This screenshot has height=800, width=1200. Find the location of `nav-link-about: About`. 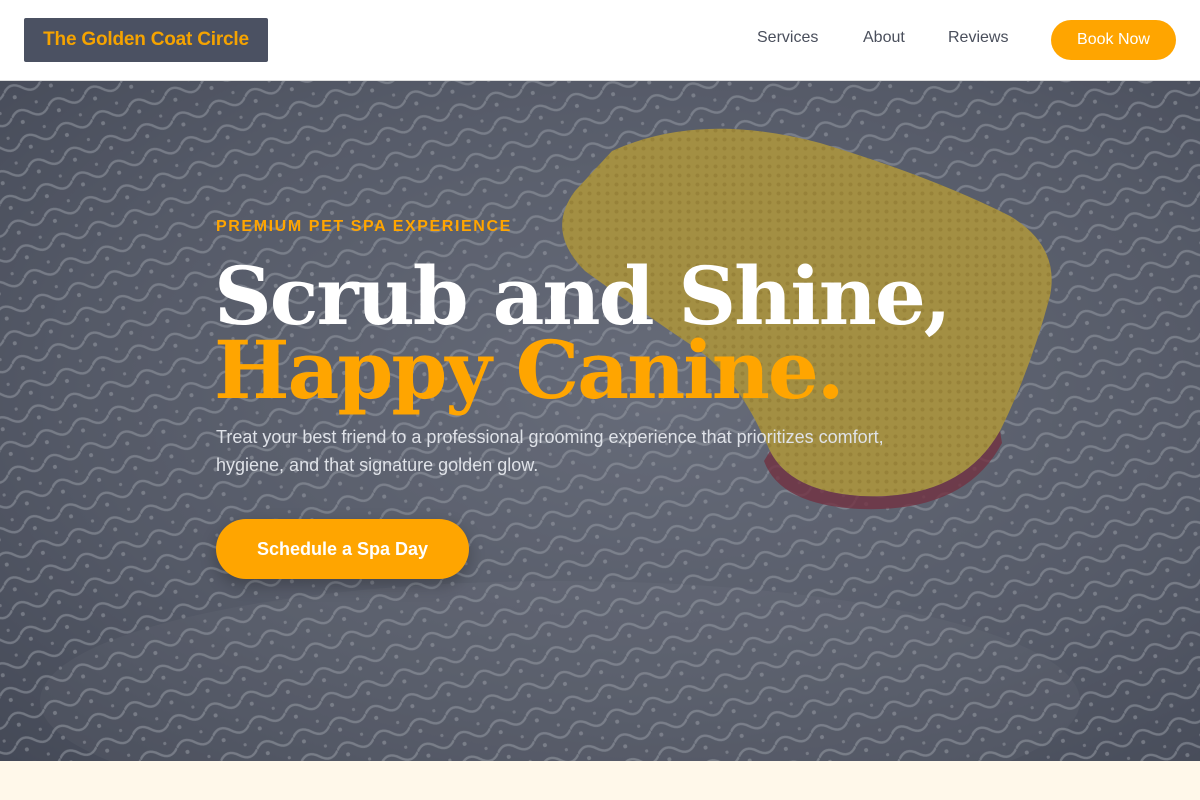

nav-link-about: About is located at coordinates (884, 38).